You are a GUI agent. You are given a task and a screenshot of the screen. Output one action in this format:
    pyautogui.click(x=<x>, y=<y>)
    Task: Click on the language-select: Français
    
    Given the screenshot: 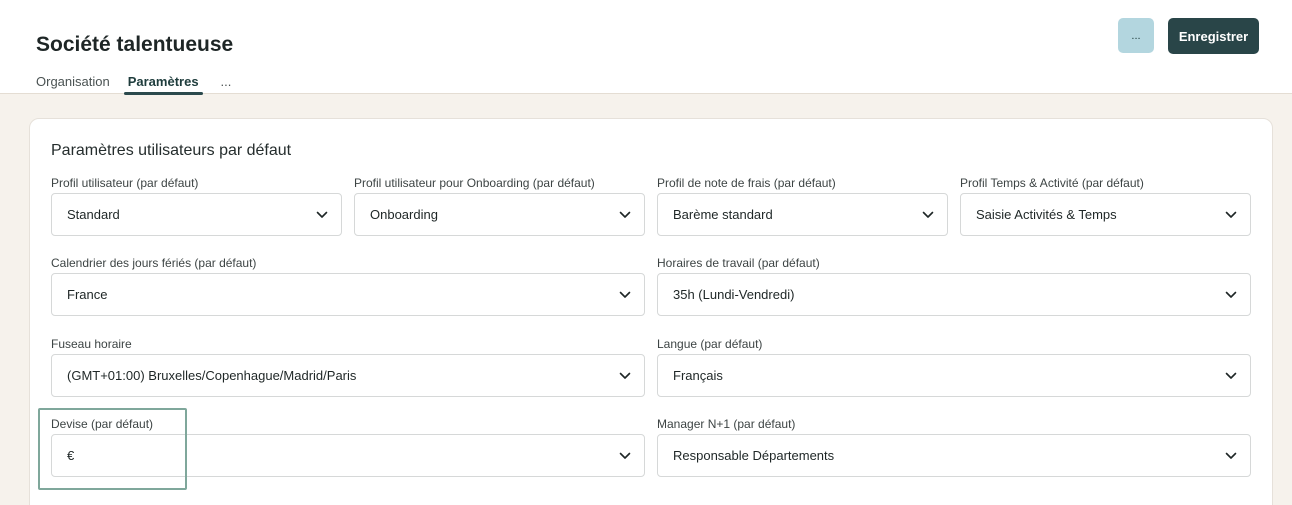 What is the action you would take?
    pyautogui.click(x=954, y=375)
    